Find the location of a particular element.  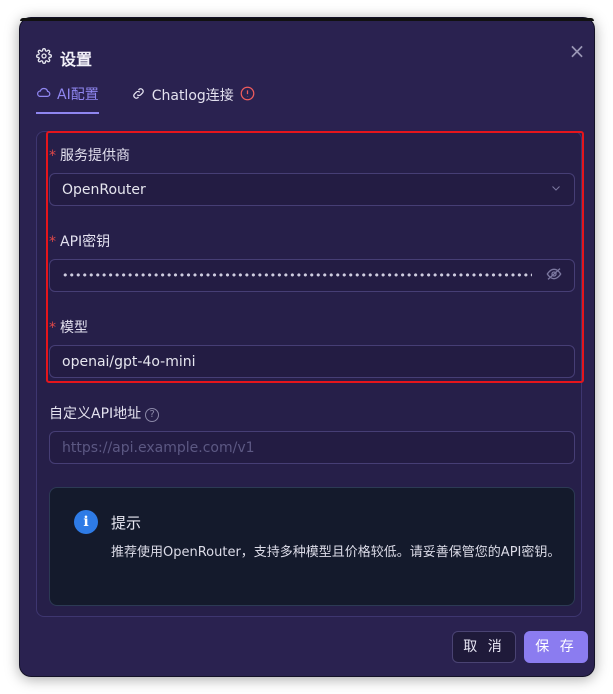

gear-icon is located at coordinates (44, 58).